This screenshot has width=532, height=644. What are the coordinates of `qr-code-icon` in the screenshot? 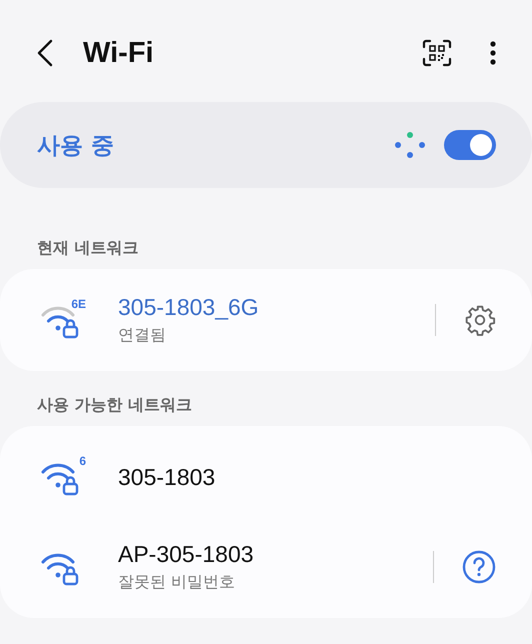 It's located at (437, 53).